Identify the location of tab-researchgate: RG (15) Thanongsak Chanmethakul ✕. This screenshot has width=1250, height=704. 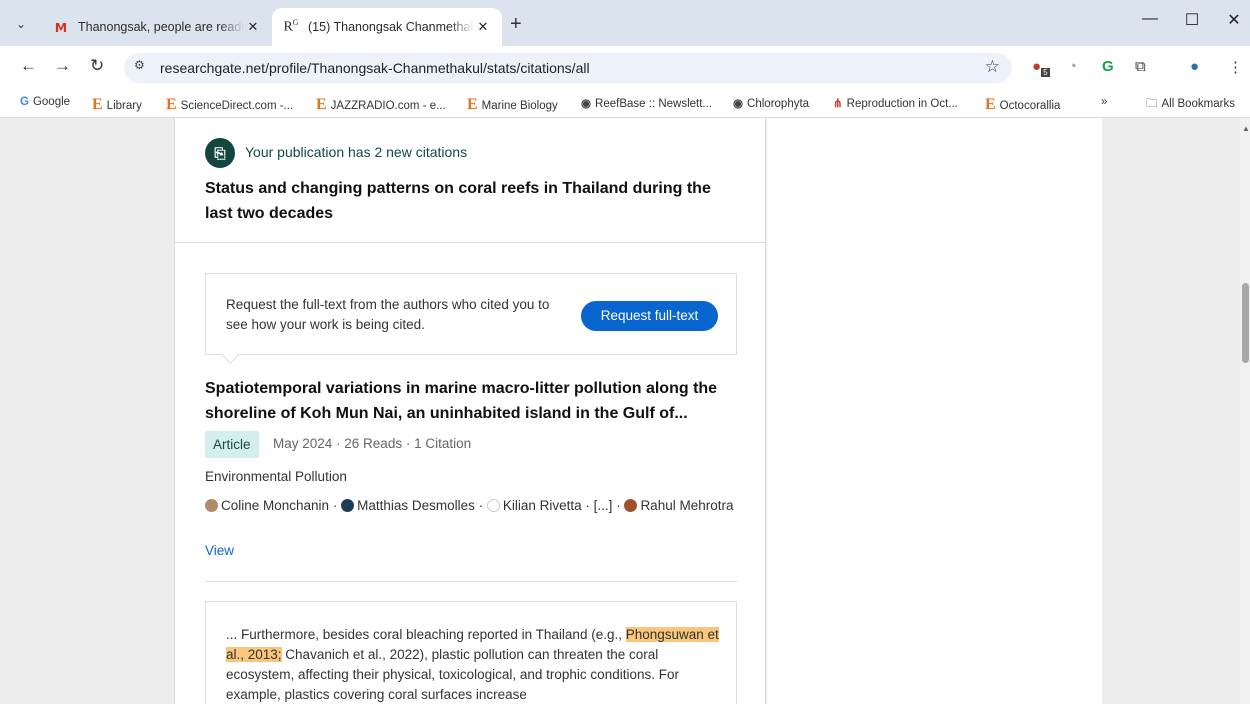
(387, 27).